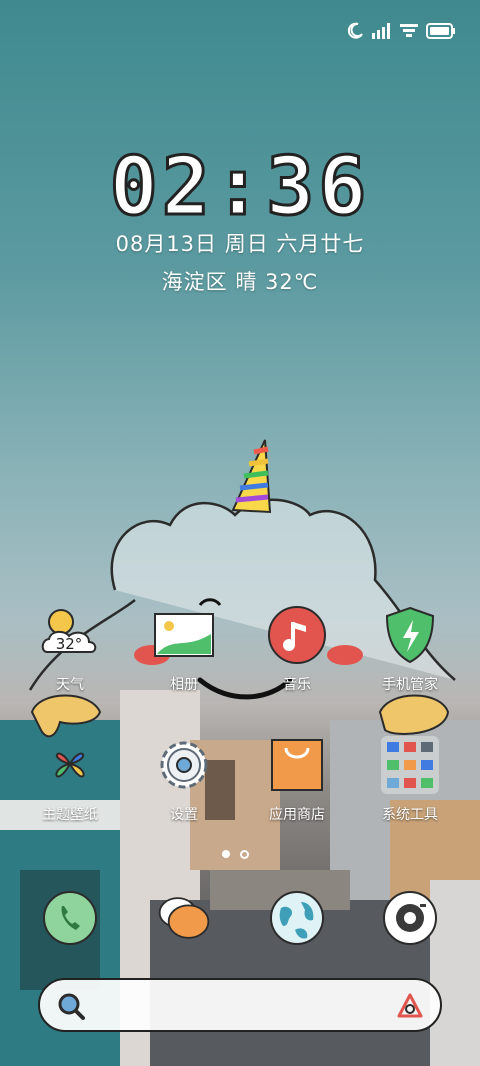  What do you see at coordinates (410, 635) in the screenshot?
I see `security-icon` at bounding box center [410, 635].